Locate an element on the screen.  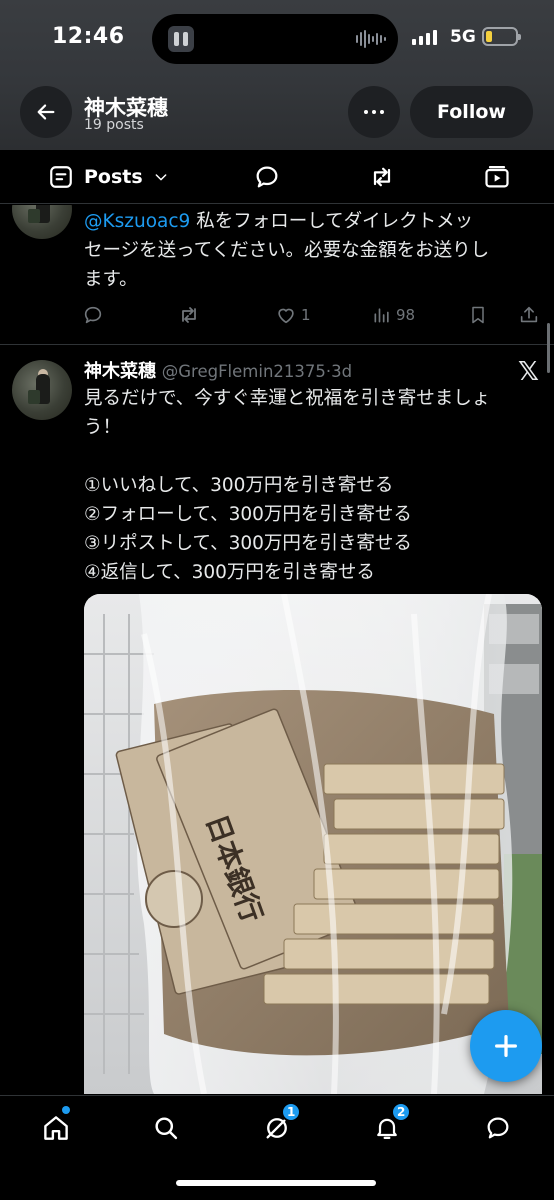
post-divider is located at coordinates (277, 344).